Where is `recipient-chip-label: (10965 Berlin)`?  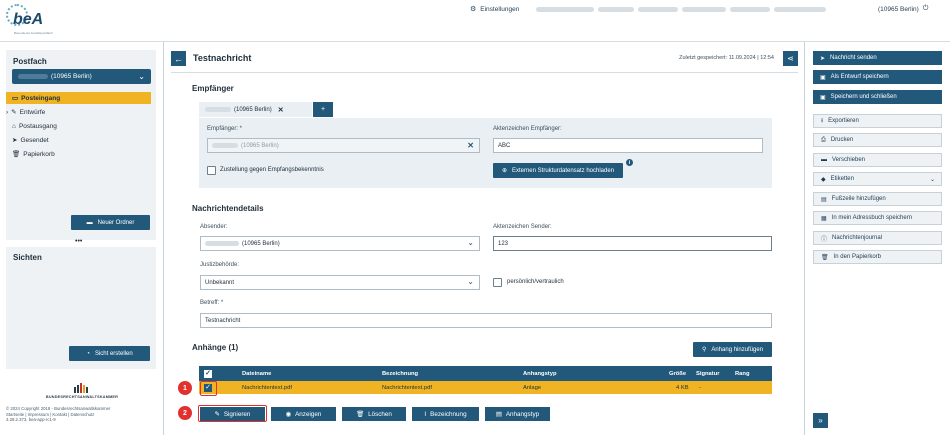 recipient-chip-label: (10965 Berlin) is located at coordinates (253, 109).